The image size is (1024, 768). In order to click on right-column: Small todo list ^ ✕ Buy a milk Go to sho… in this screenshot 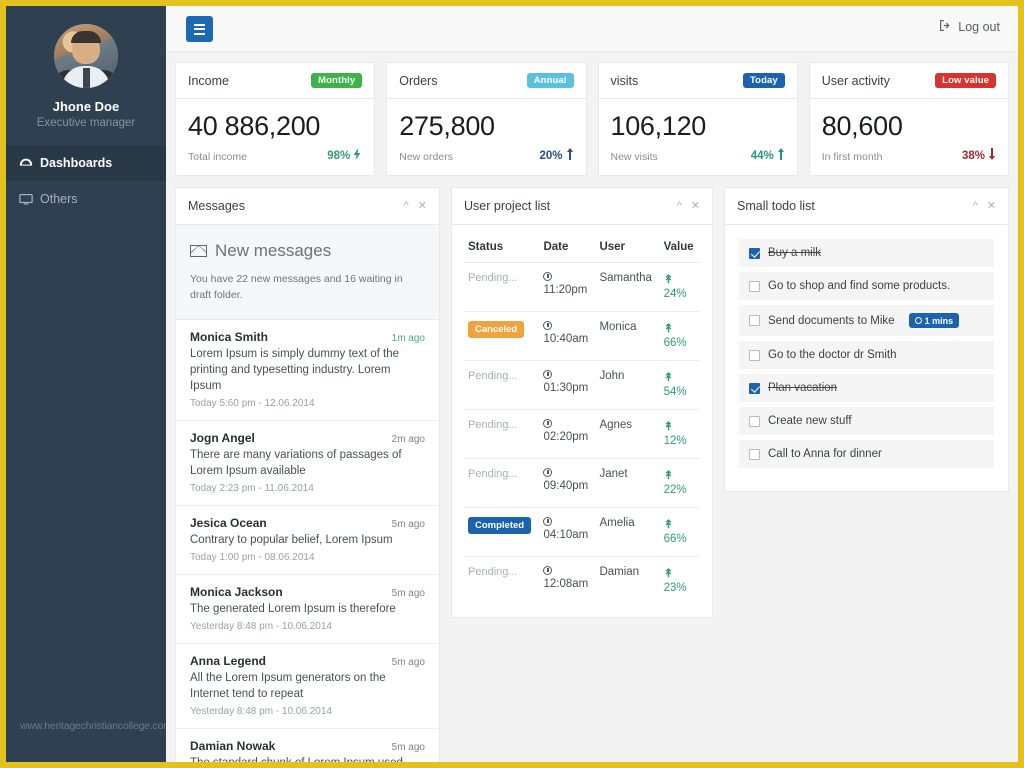, I will do `click(866, 339)`.